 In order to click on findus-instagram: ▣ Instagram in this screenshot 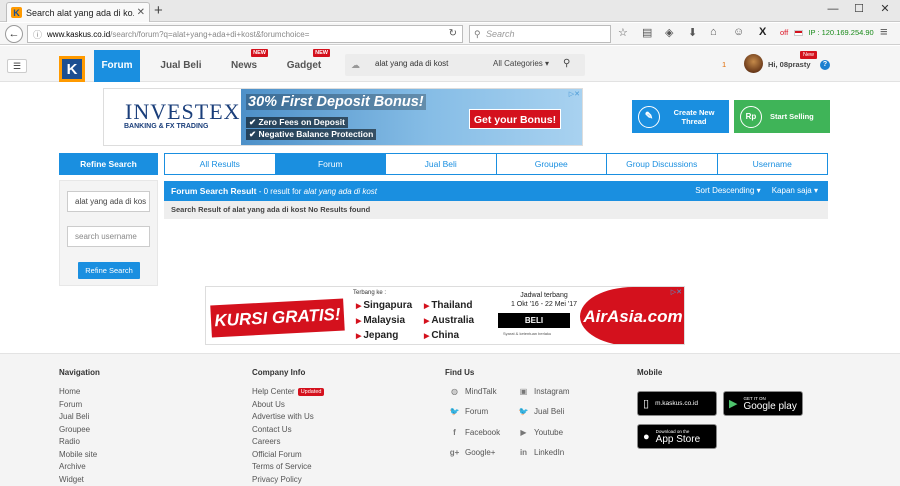, I will do `click(544, 391)`.